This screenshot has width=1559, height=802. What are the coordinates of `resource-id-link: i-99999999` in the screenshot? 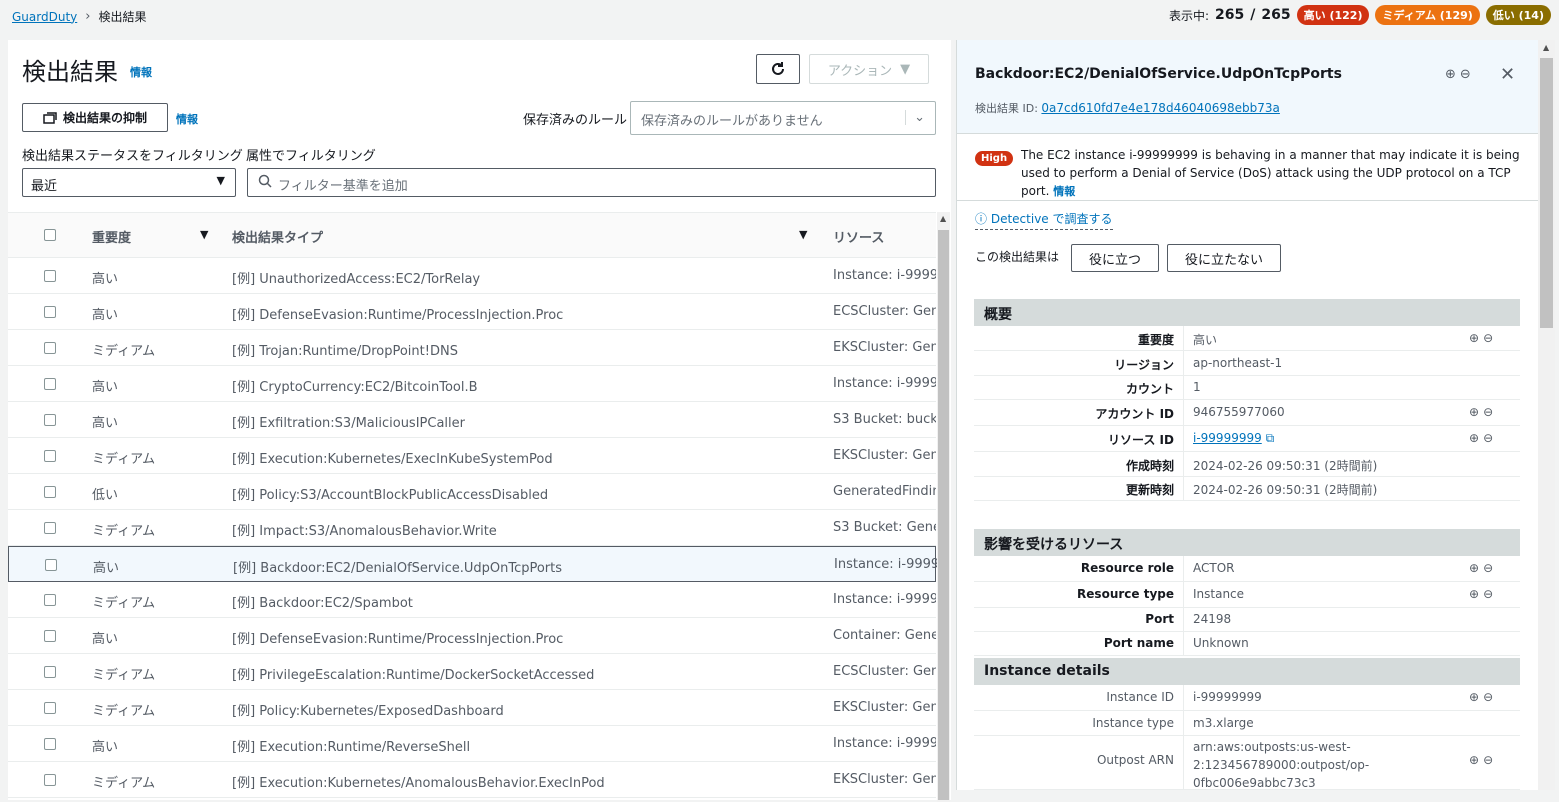 It's located at (1227, 438).